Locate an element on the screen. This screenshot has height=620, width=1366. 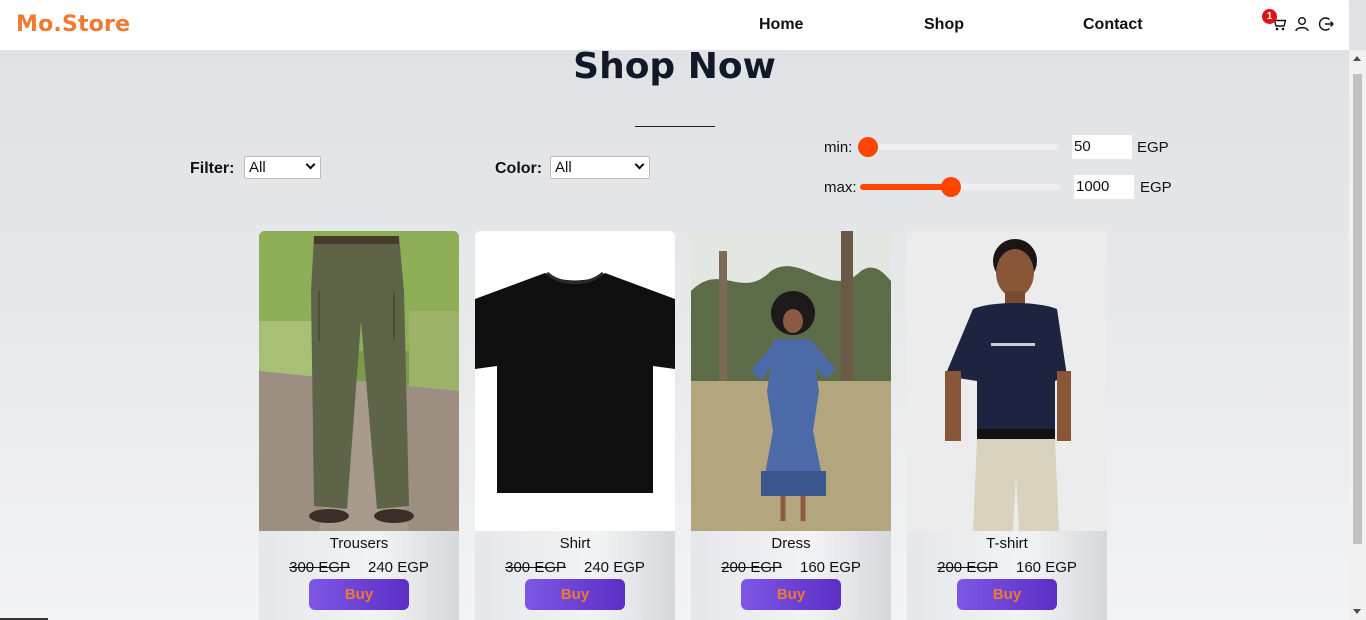
scroll-down-arrow-icon is located at coordinates (1357, 611).